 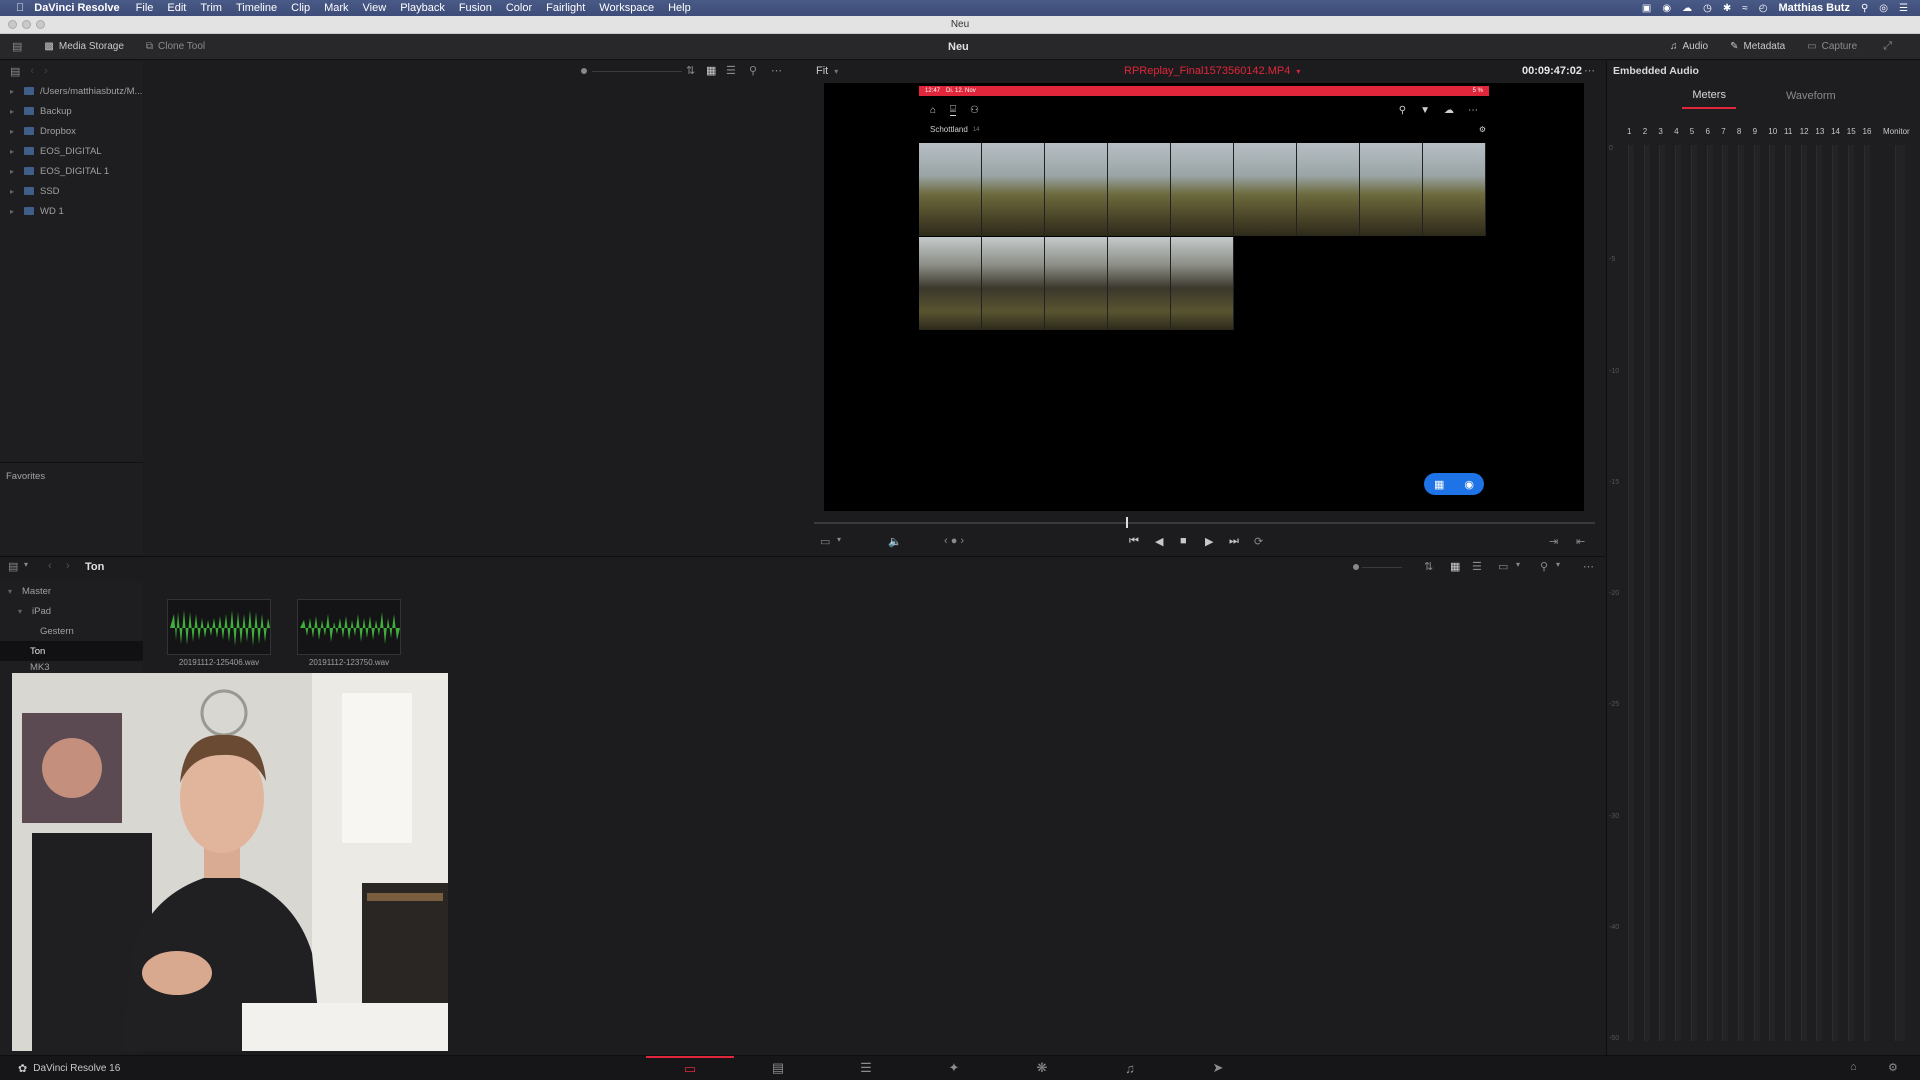 What do you see at coordinates (1218, 1068) in the screenshot?
I see `page-deliver-button: ➤` at bounding box center [1218, 1068].